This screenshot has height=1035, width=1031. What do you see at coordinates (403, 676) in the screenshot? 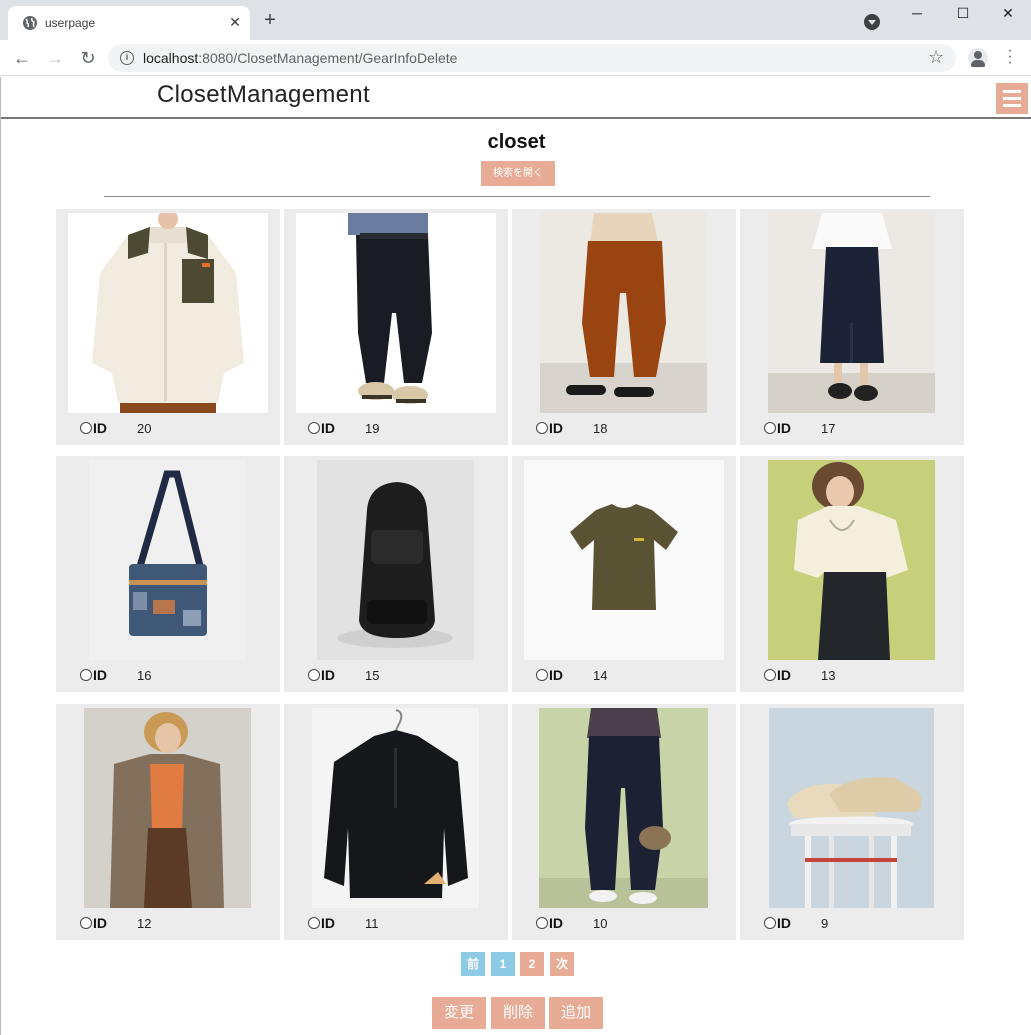
I see `item-footer: ID 15` at bounding box center [403, 676].